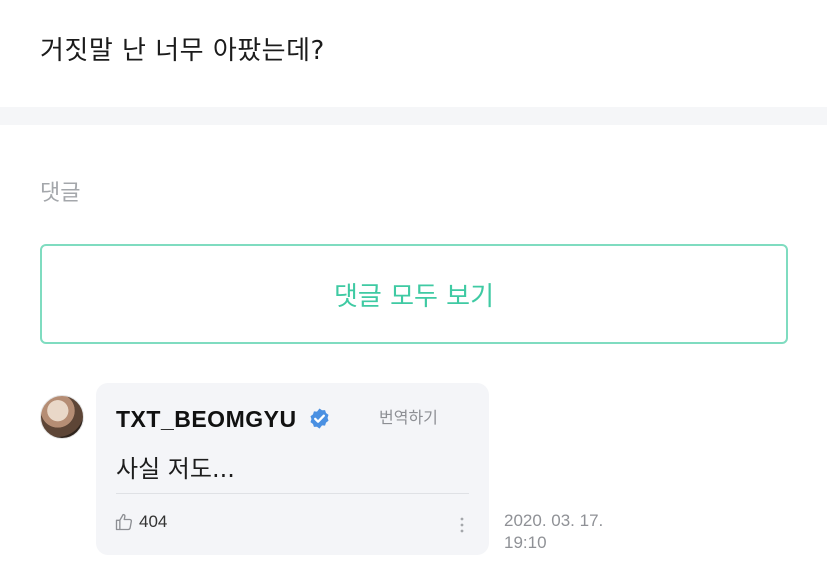 The image size is (827, 582). Describe the element at coordinates (124, 522) in the screenshot. I see `thumbs-up-icon` at that location.